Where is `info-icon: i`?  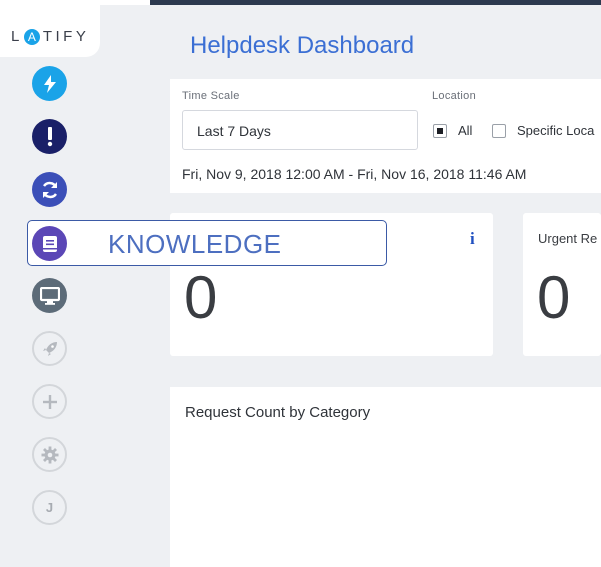 info-icon: i is located at coordinates (472, 239).